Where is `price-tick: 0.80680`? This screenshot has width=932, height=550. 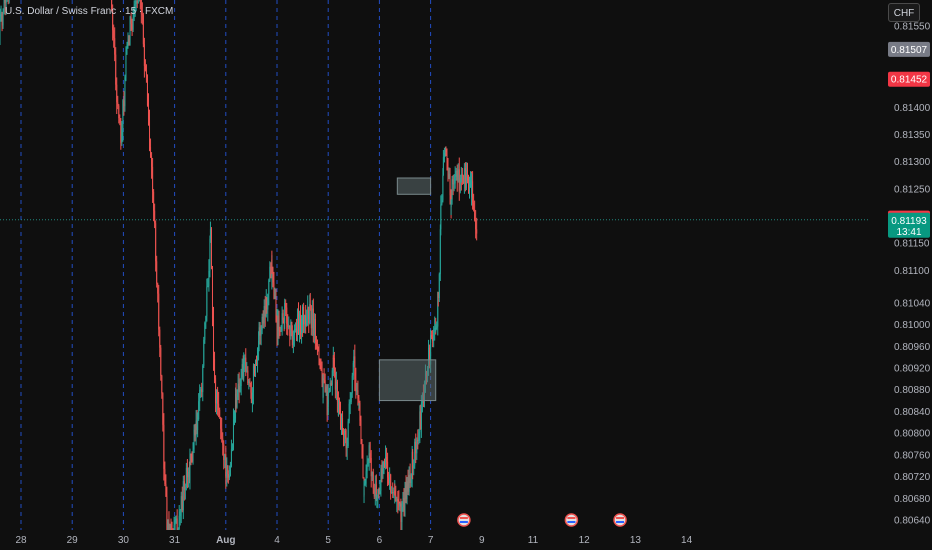 price-tick: 0.80680 is located at coordinates (912, 499).